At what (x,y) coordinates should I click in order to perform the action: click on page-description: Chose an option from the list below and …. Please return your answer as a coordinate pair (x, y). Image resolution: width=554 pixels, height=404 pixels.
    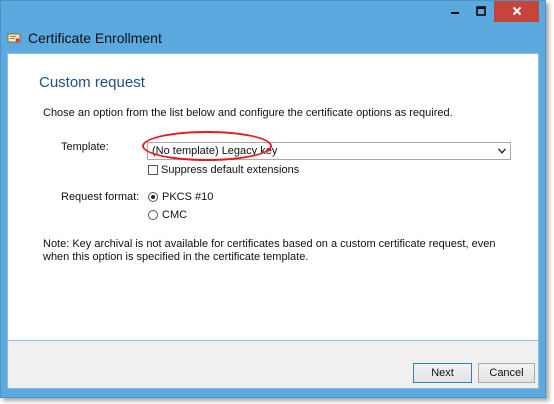
    Looking at the image, I should click on (248, 113).